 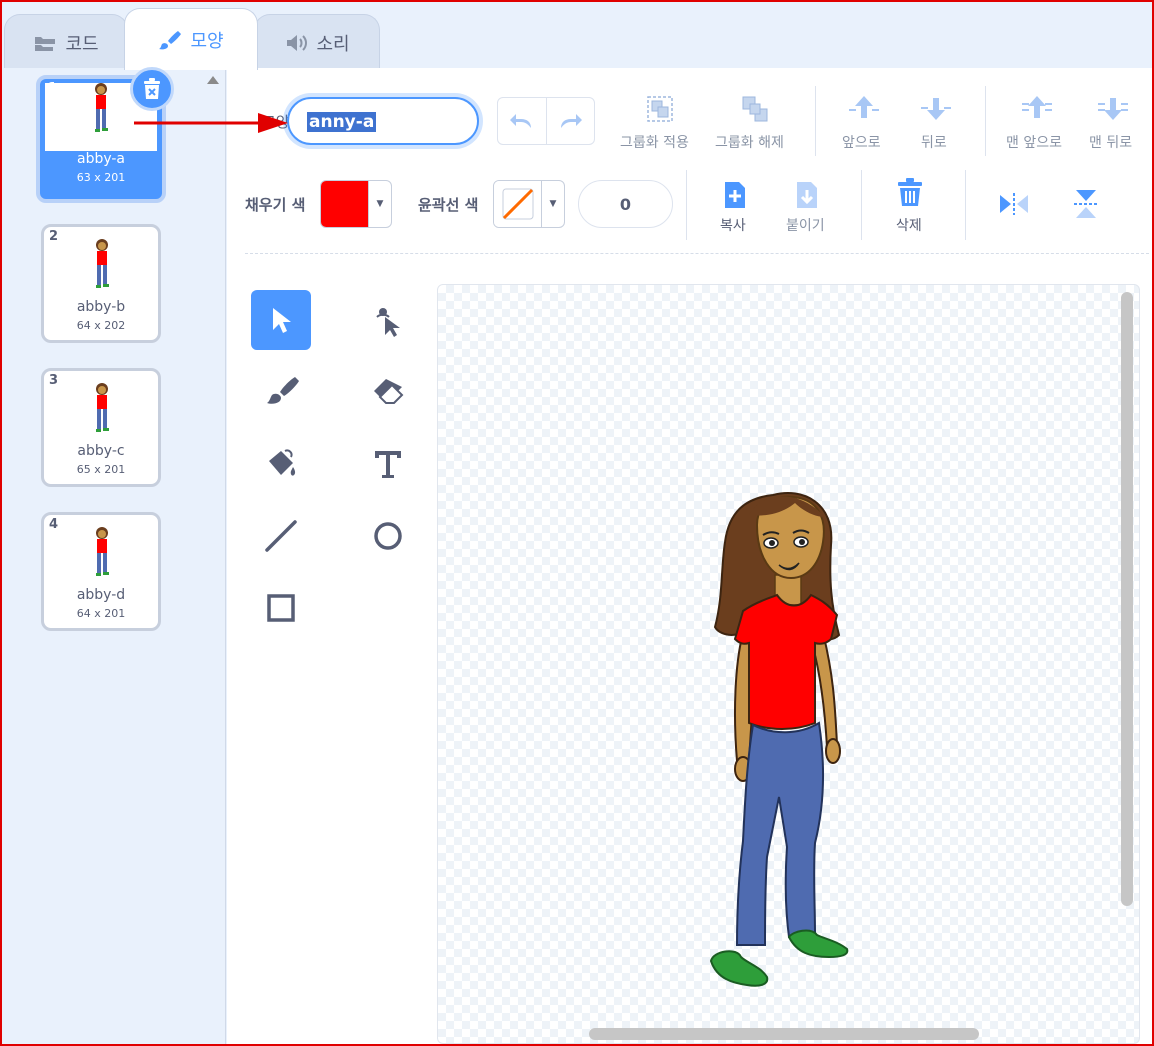 I want to click on line-tool, so click(x=281, y=536).